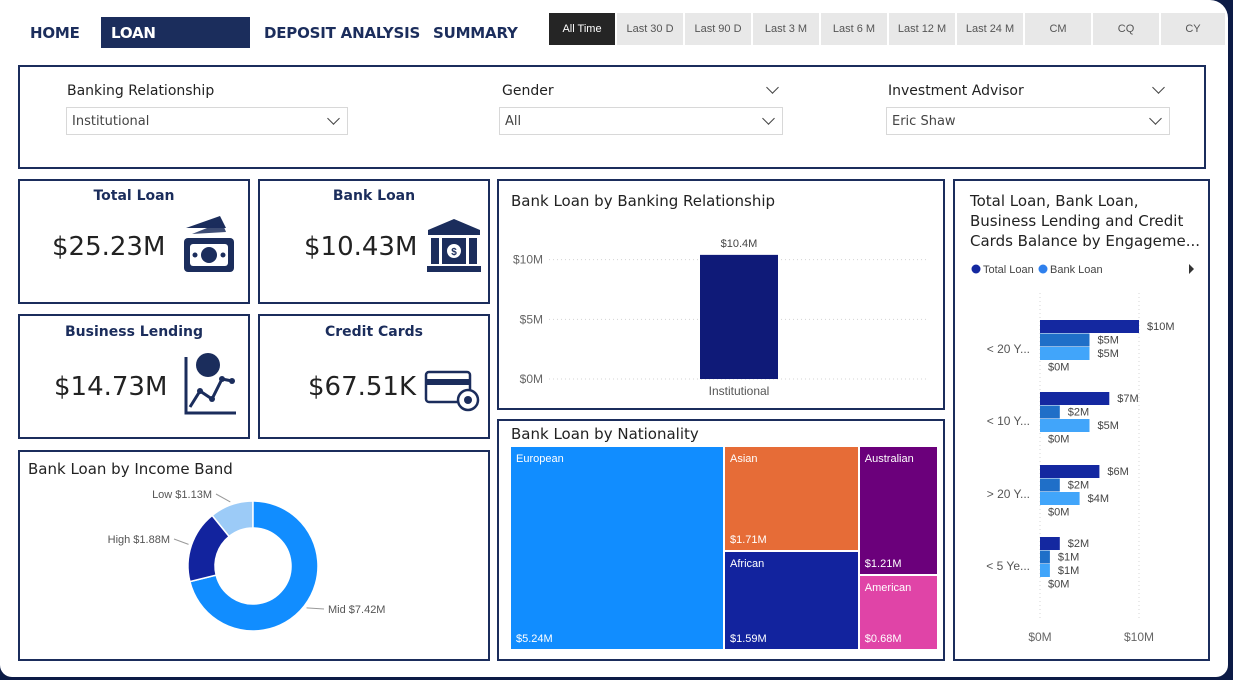 The height and width of the screenshot is (680, 1233). I want to click on investment-advisor-value: Eric Shaw, so click(924, 121).